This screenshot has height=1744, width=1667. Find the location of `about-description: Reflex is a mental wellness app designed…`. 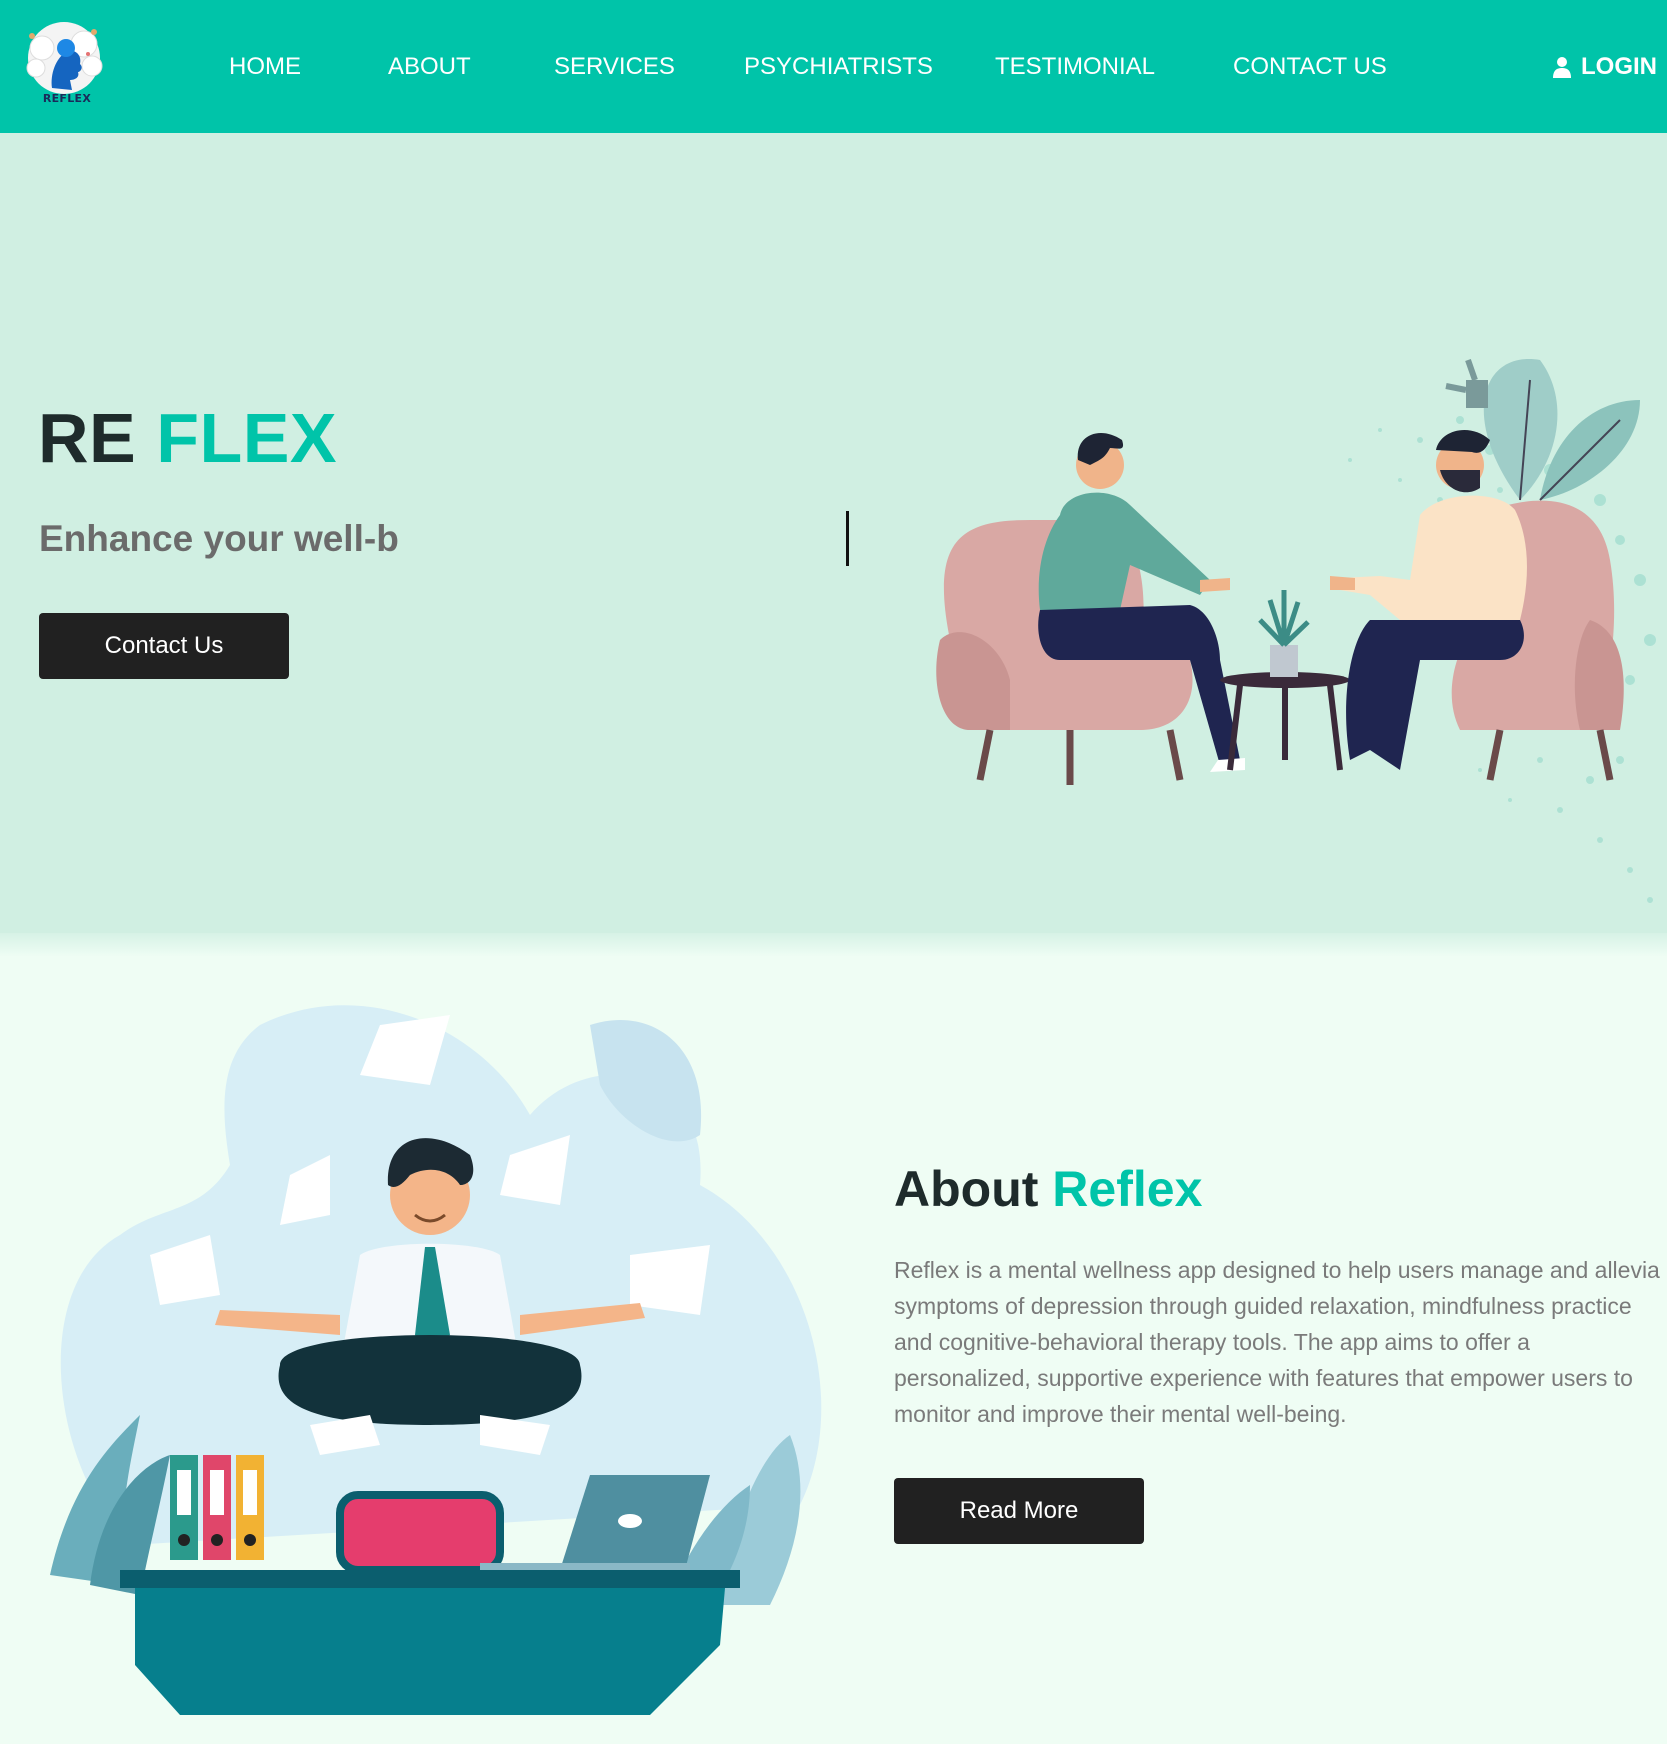

about-description: Reflex is a mental wellness app designed… is located at coordinates (1277, 1342).